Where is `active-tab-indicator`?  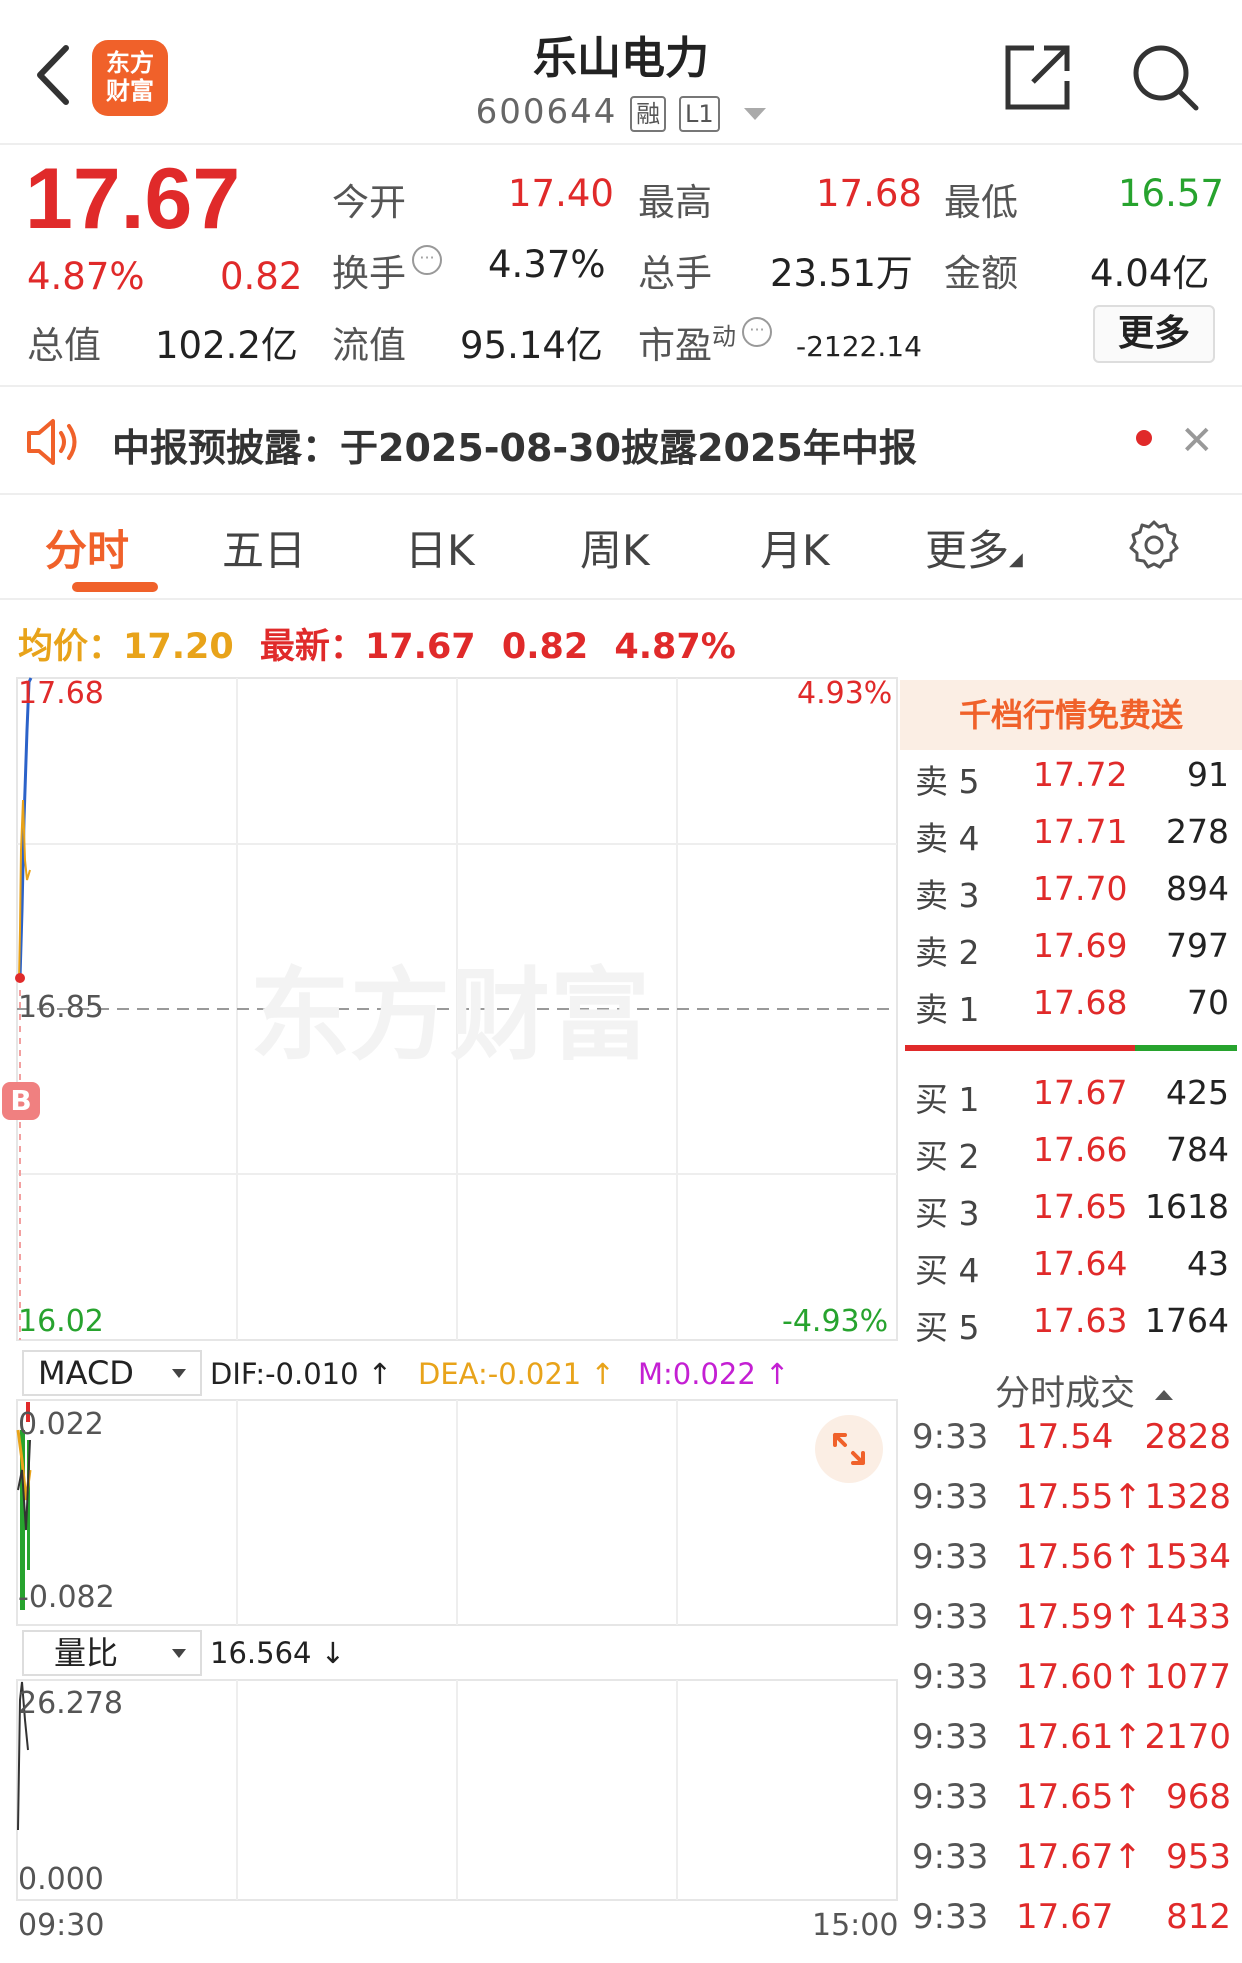
active-tab-indicator is located at coordinates (115, 587).